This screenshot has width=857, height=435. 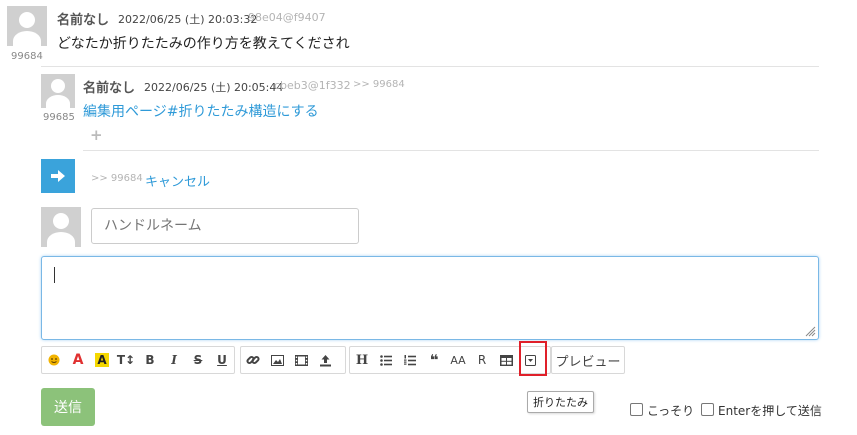 I want to click on video-button, so click(x=301, y=360).